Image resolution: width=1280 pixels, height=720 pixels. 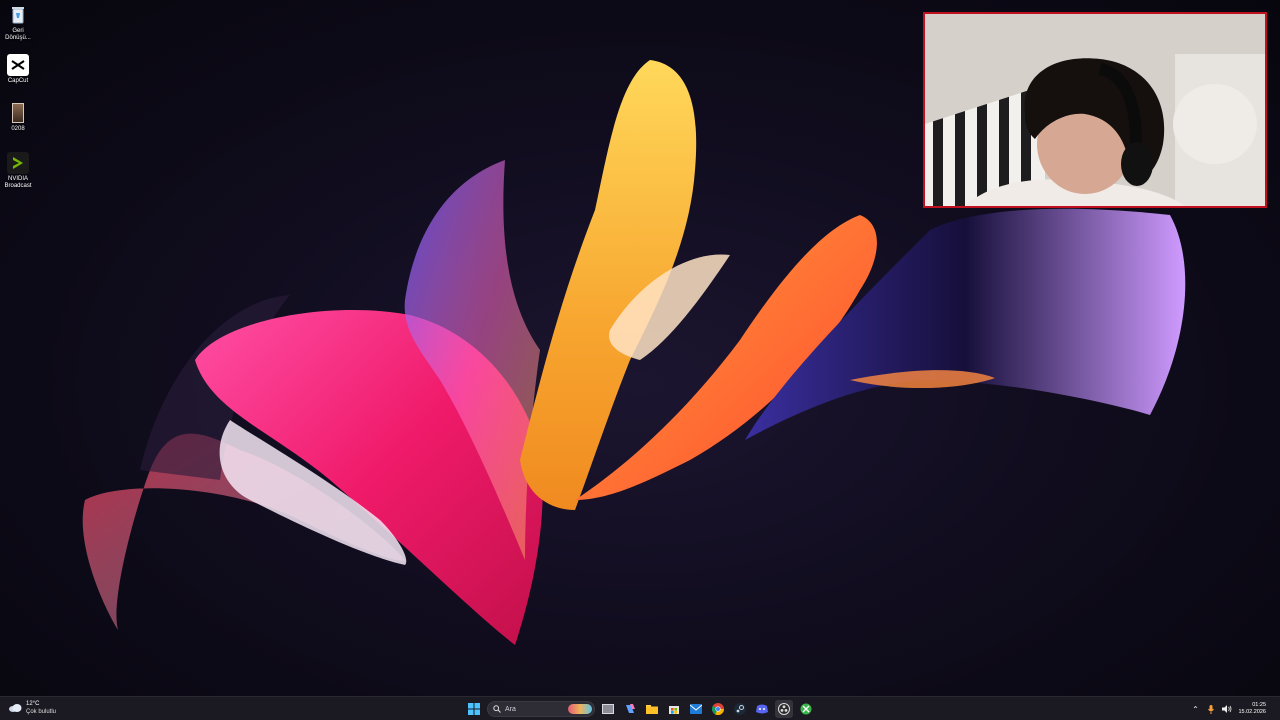 I want to click on obs-icon, so click(x=784, y=709).